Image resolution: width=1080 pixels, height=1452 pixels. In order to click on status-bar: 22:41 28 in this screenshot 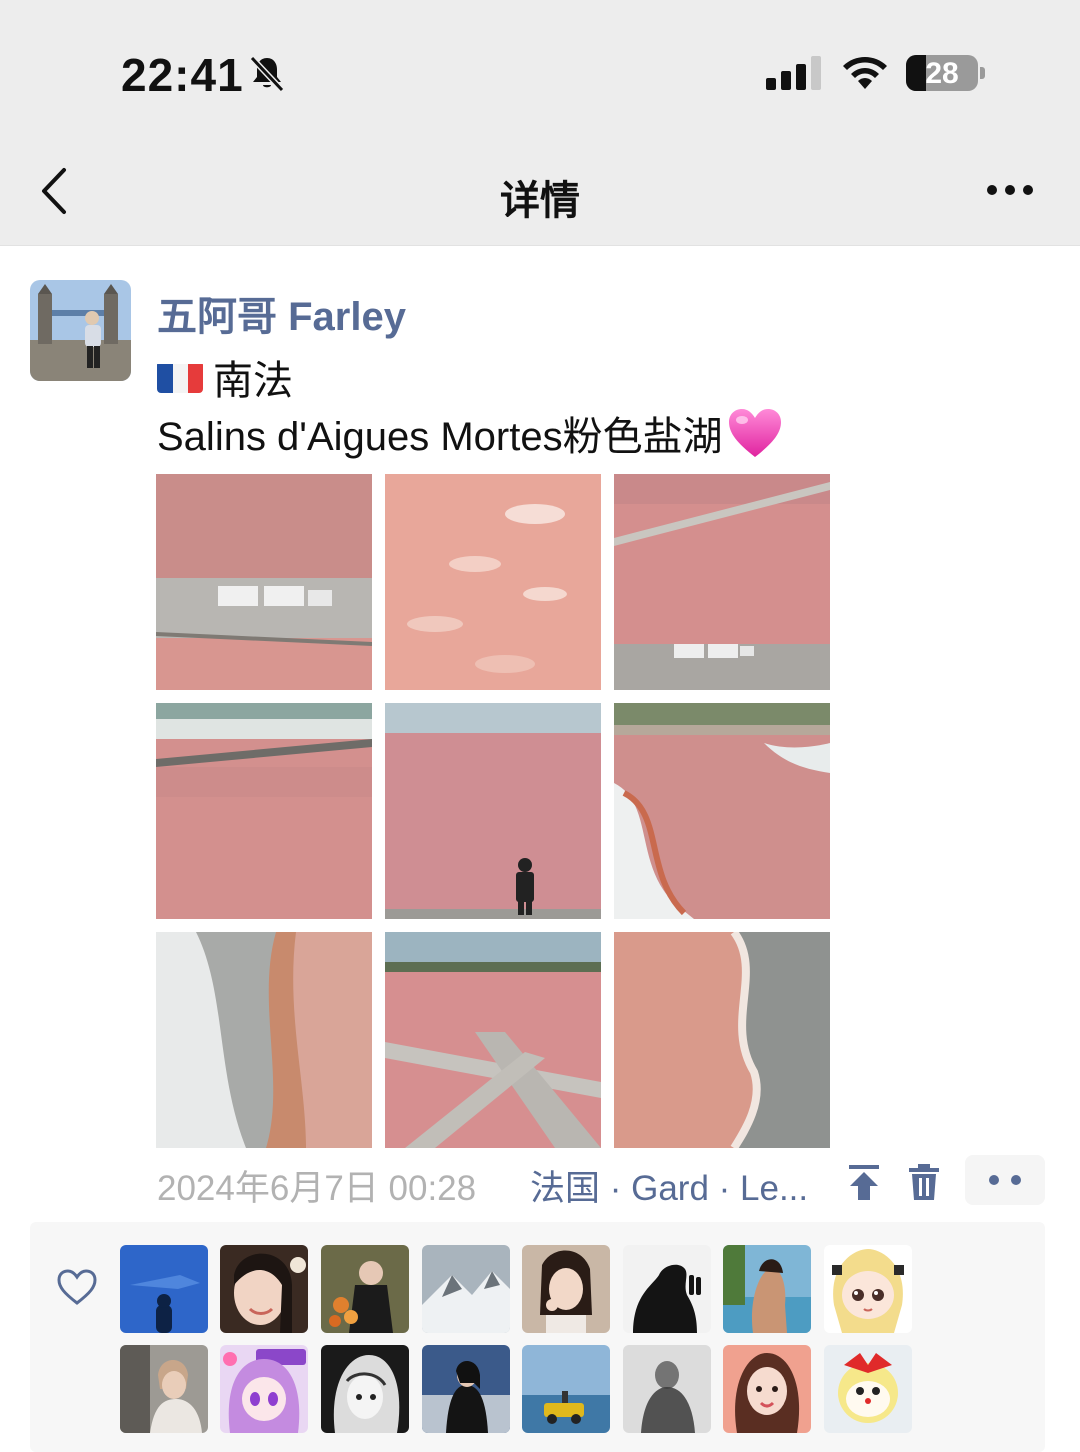, I will do `click(540, 65)`.